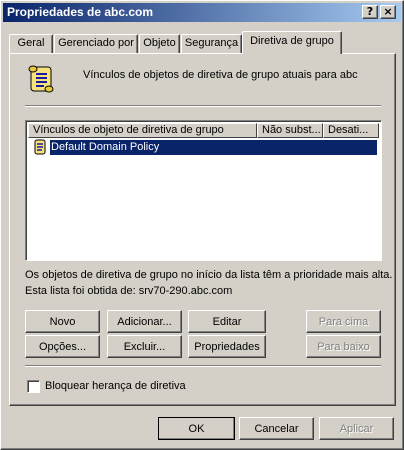  I want to click on tab-diretiva-de-grupo: Diretiva de grupo, so click(292, 42).